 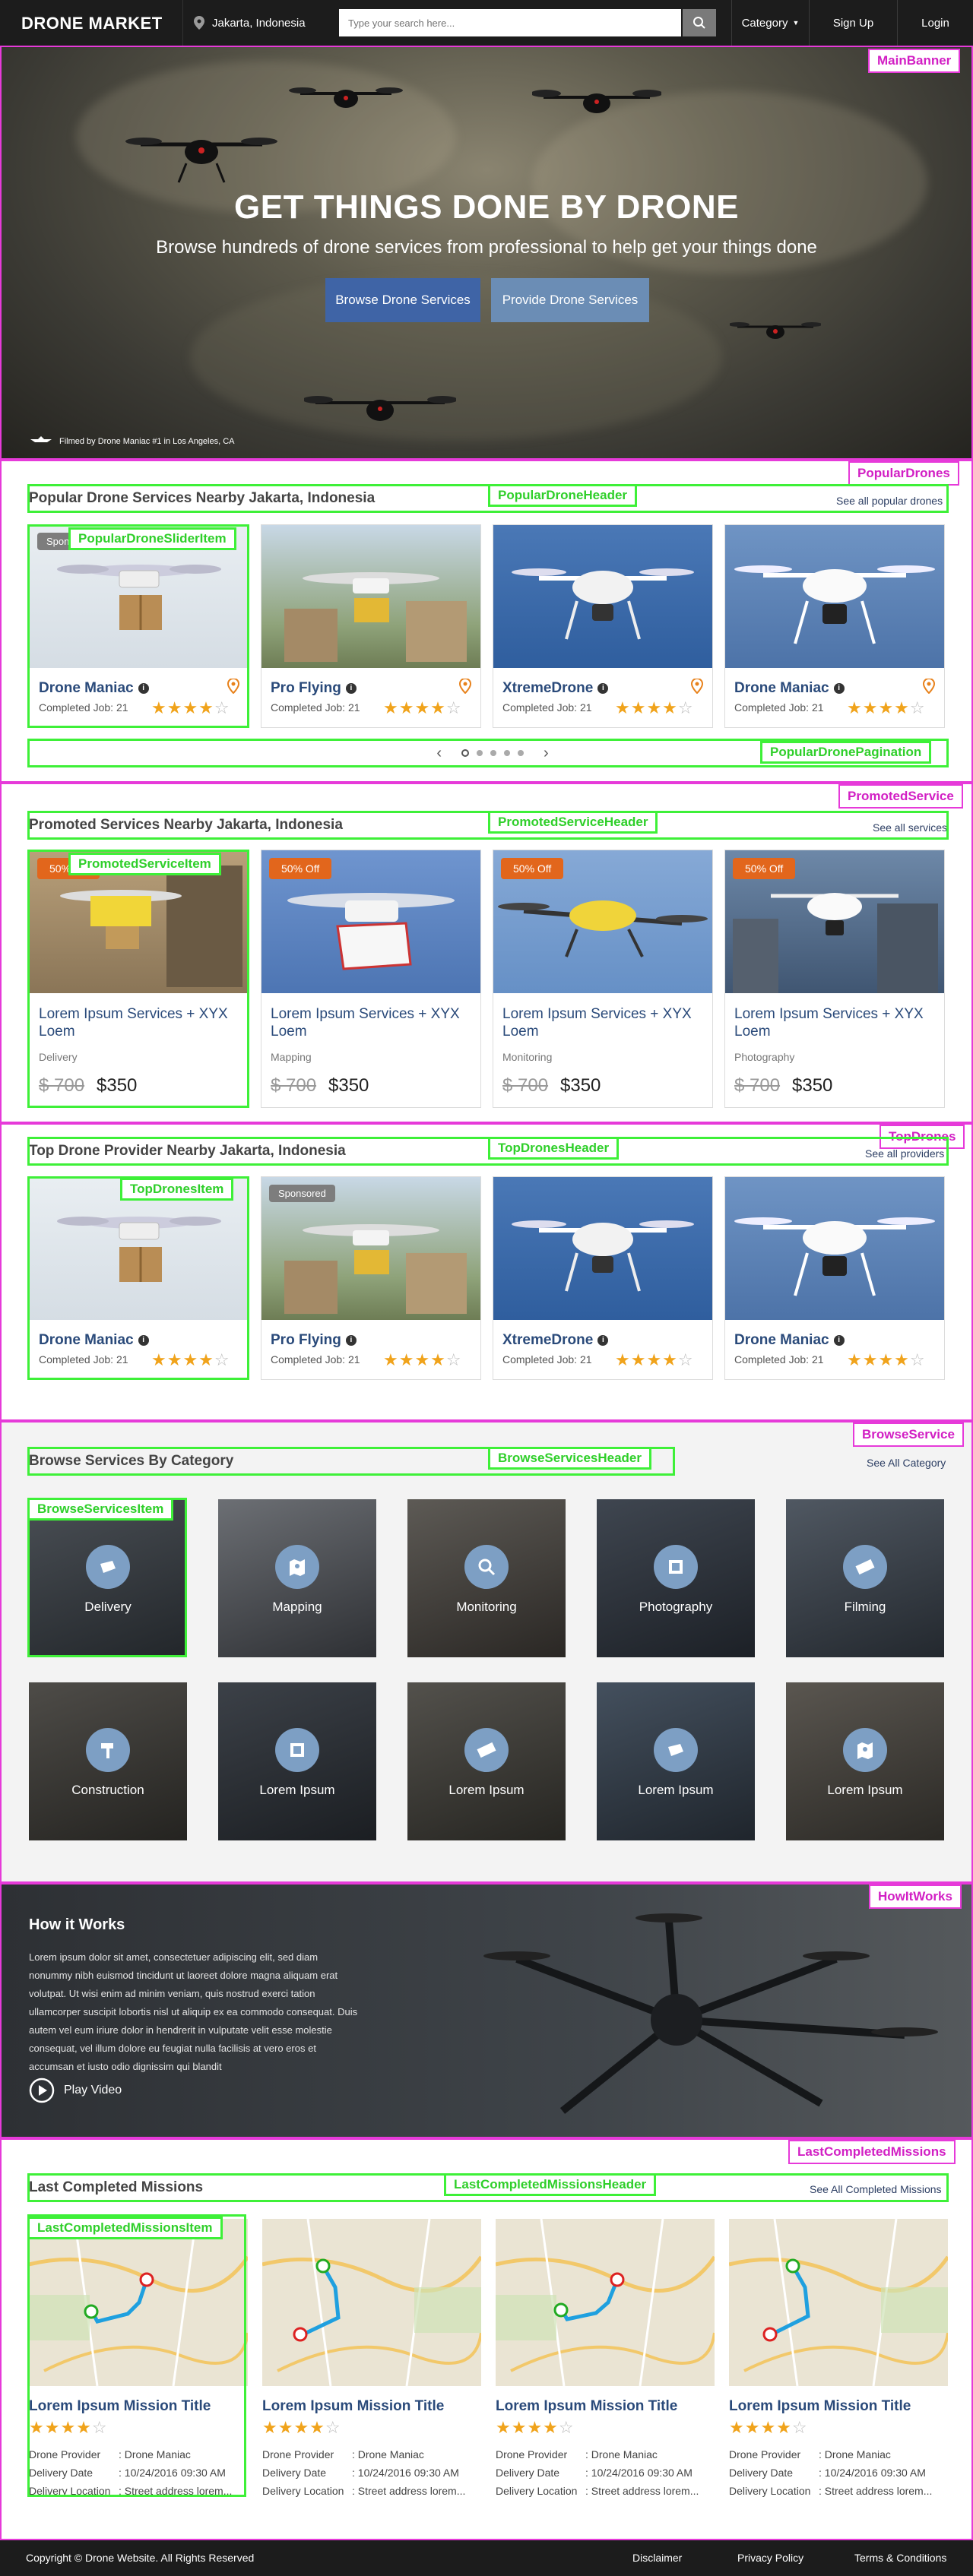 I want to click on category-label: Lorem Ipsum, so click(x=865, y=1790).